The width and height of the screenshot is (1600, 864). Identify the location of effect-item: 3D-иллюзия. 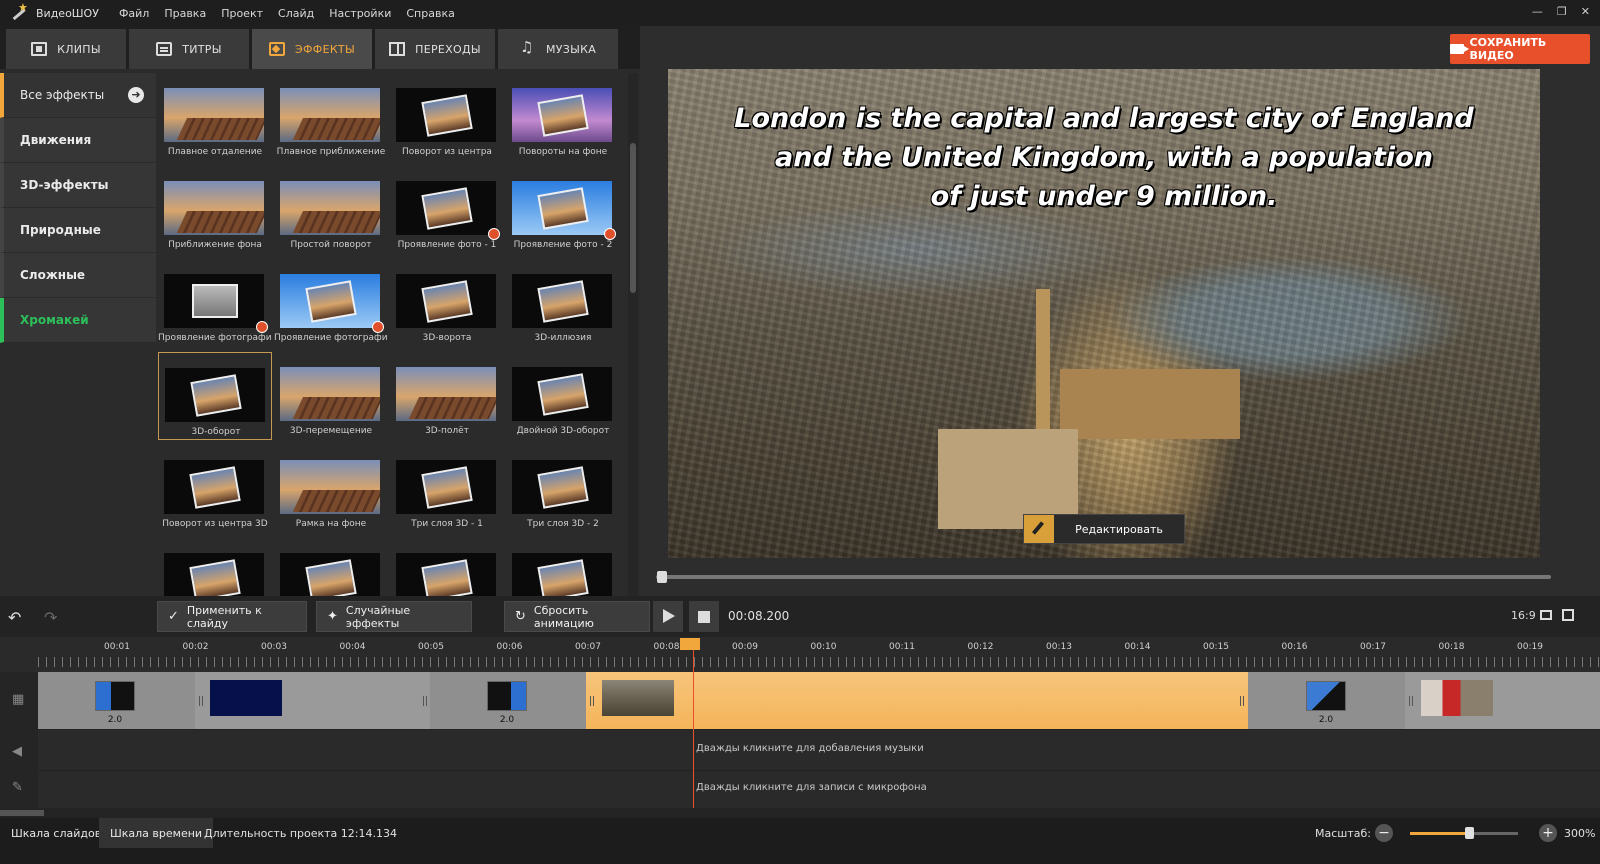
(563, 303).